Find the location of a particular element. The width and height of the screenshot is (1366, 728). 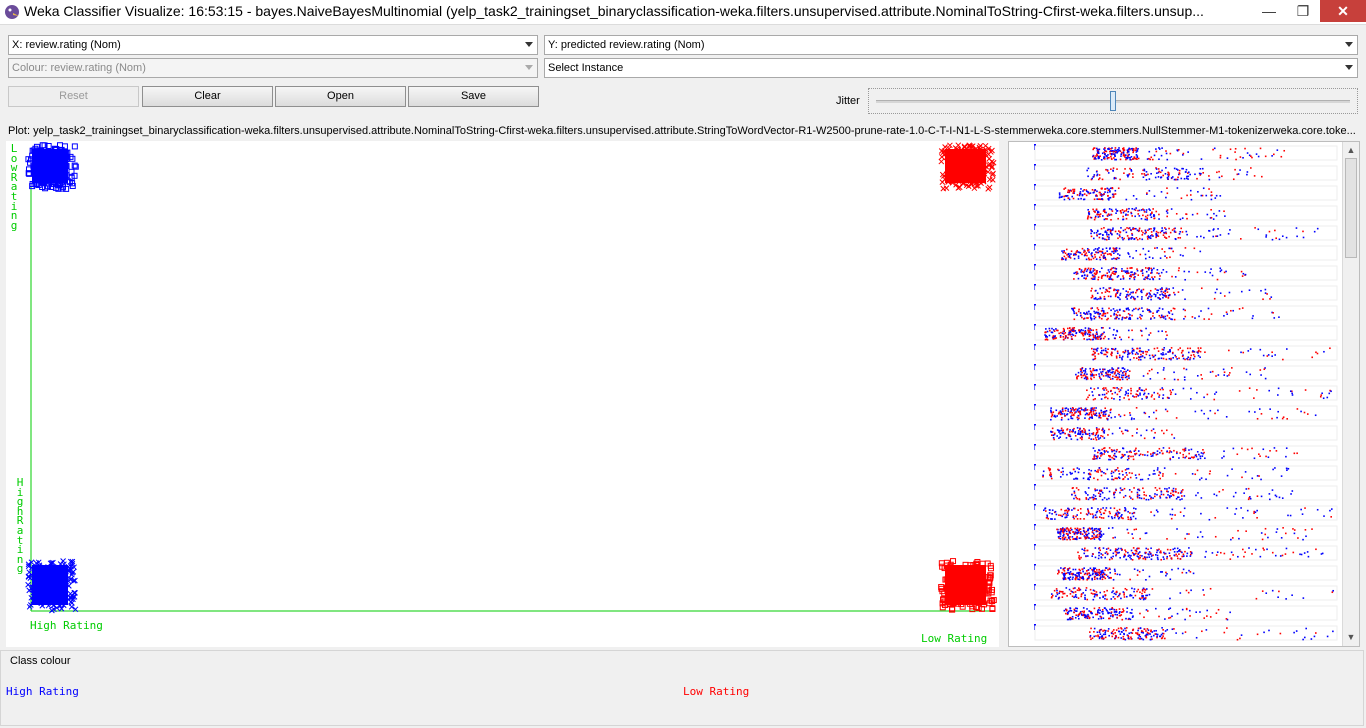

legend-high-rating: High Rating is located at coordinates (42, 691).